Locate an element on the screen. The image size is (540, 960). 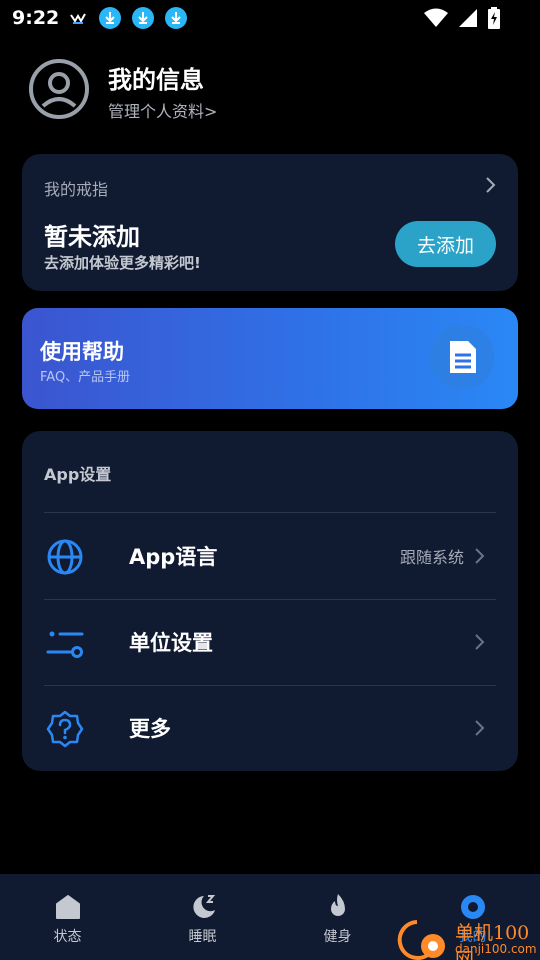
profile-name: 我的信息 is located at coordinates (156, 80).